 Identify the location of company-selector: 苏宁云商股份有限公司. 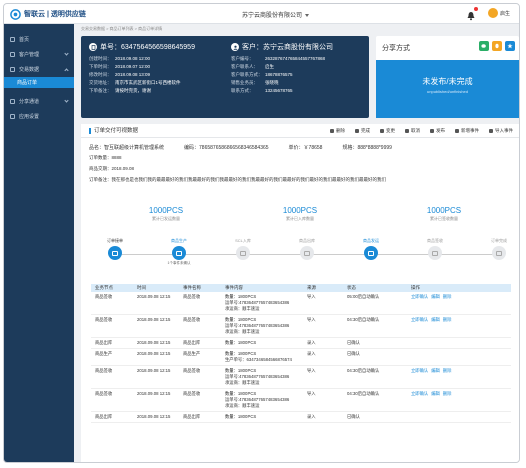
(276, 14).